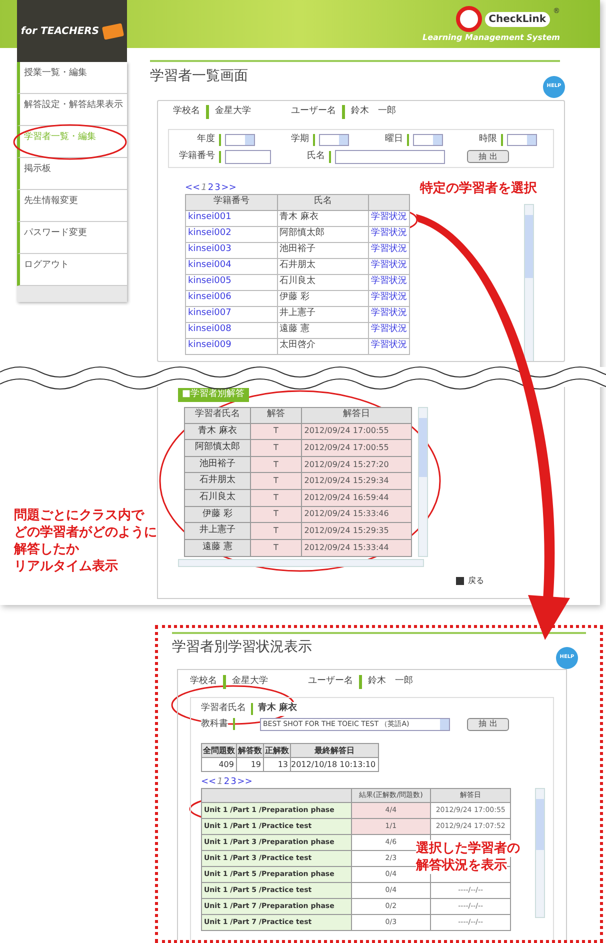 Image resolution: width=606 pixels, height=943 pixels. I want to click on table-cell: kinsei008, so click(232, 330).